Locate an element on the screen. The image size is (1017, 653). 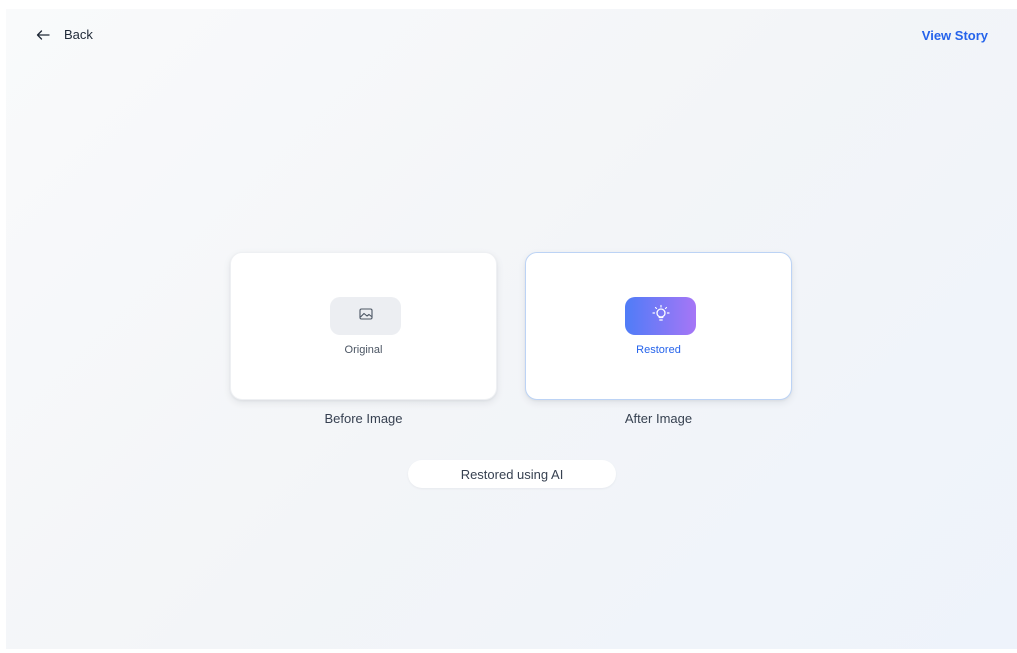
original-chip is located at coordinates (365, 316).